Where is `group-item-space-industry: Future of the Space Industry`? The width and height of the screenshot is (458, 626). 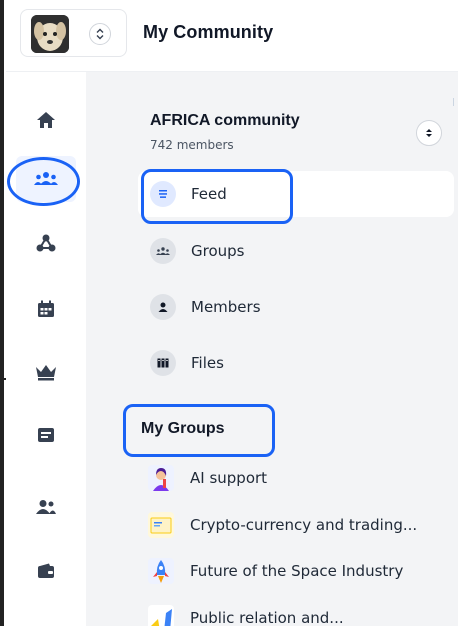 group-item-space-industry: Future of the Space Industry is located at coordinates (298, 571).